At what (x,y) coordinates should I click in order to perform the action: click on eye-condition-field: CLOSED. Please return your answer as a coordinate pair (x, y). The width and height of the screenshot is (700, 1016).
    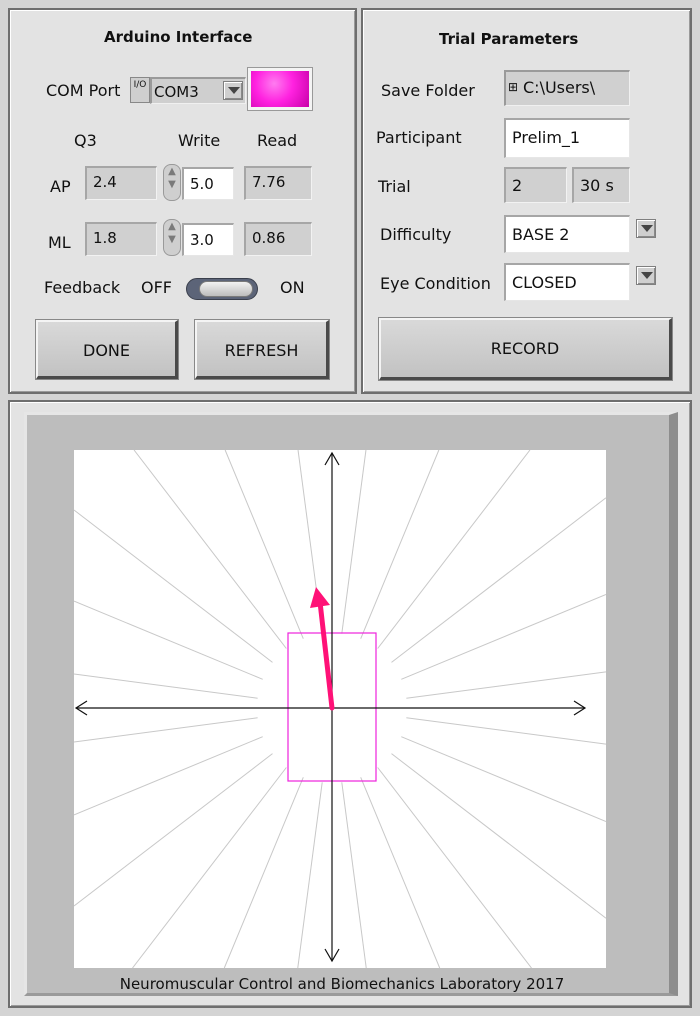
    Looking at the image, I should click on (567, 282).